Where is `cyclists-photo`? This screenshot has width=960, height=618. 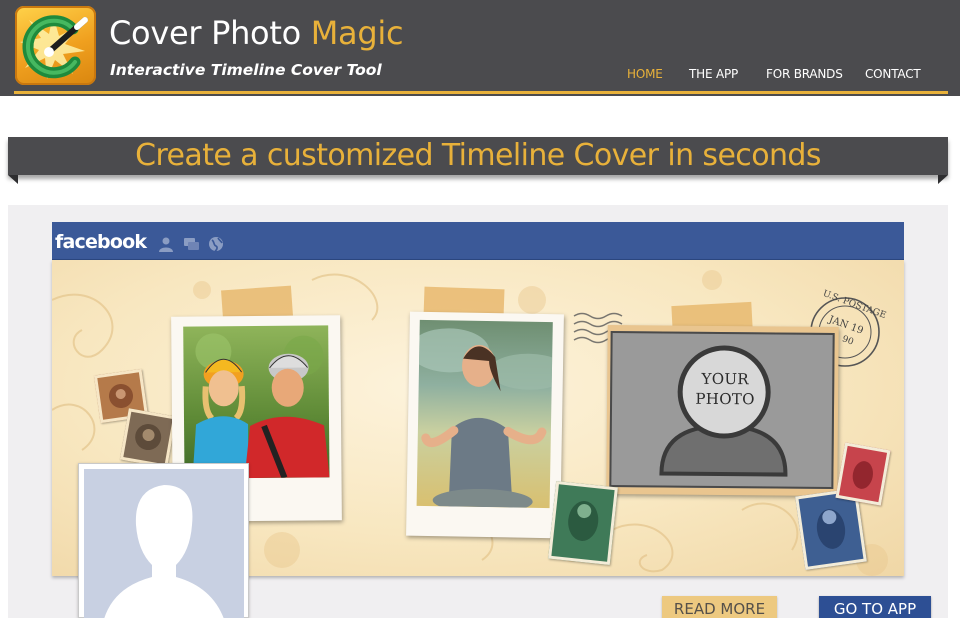
cyclists-photo is located at coordinates (256, 402).